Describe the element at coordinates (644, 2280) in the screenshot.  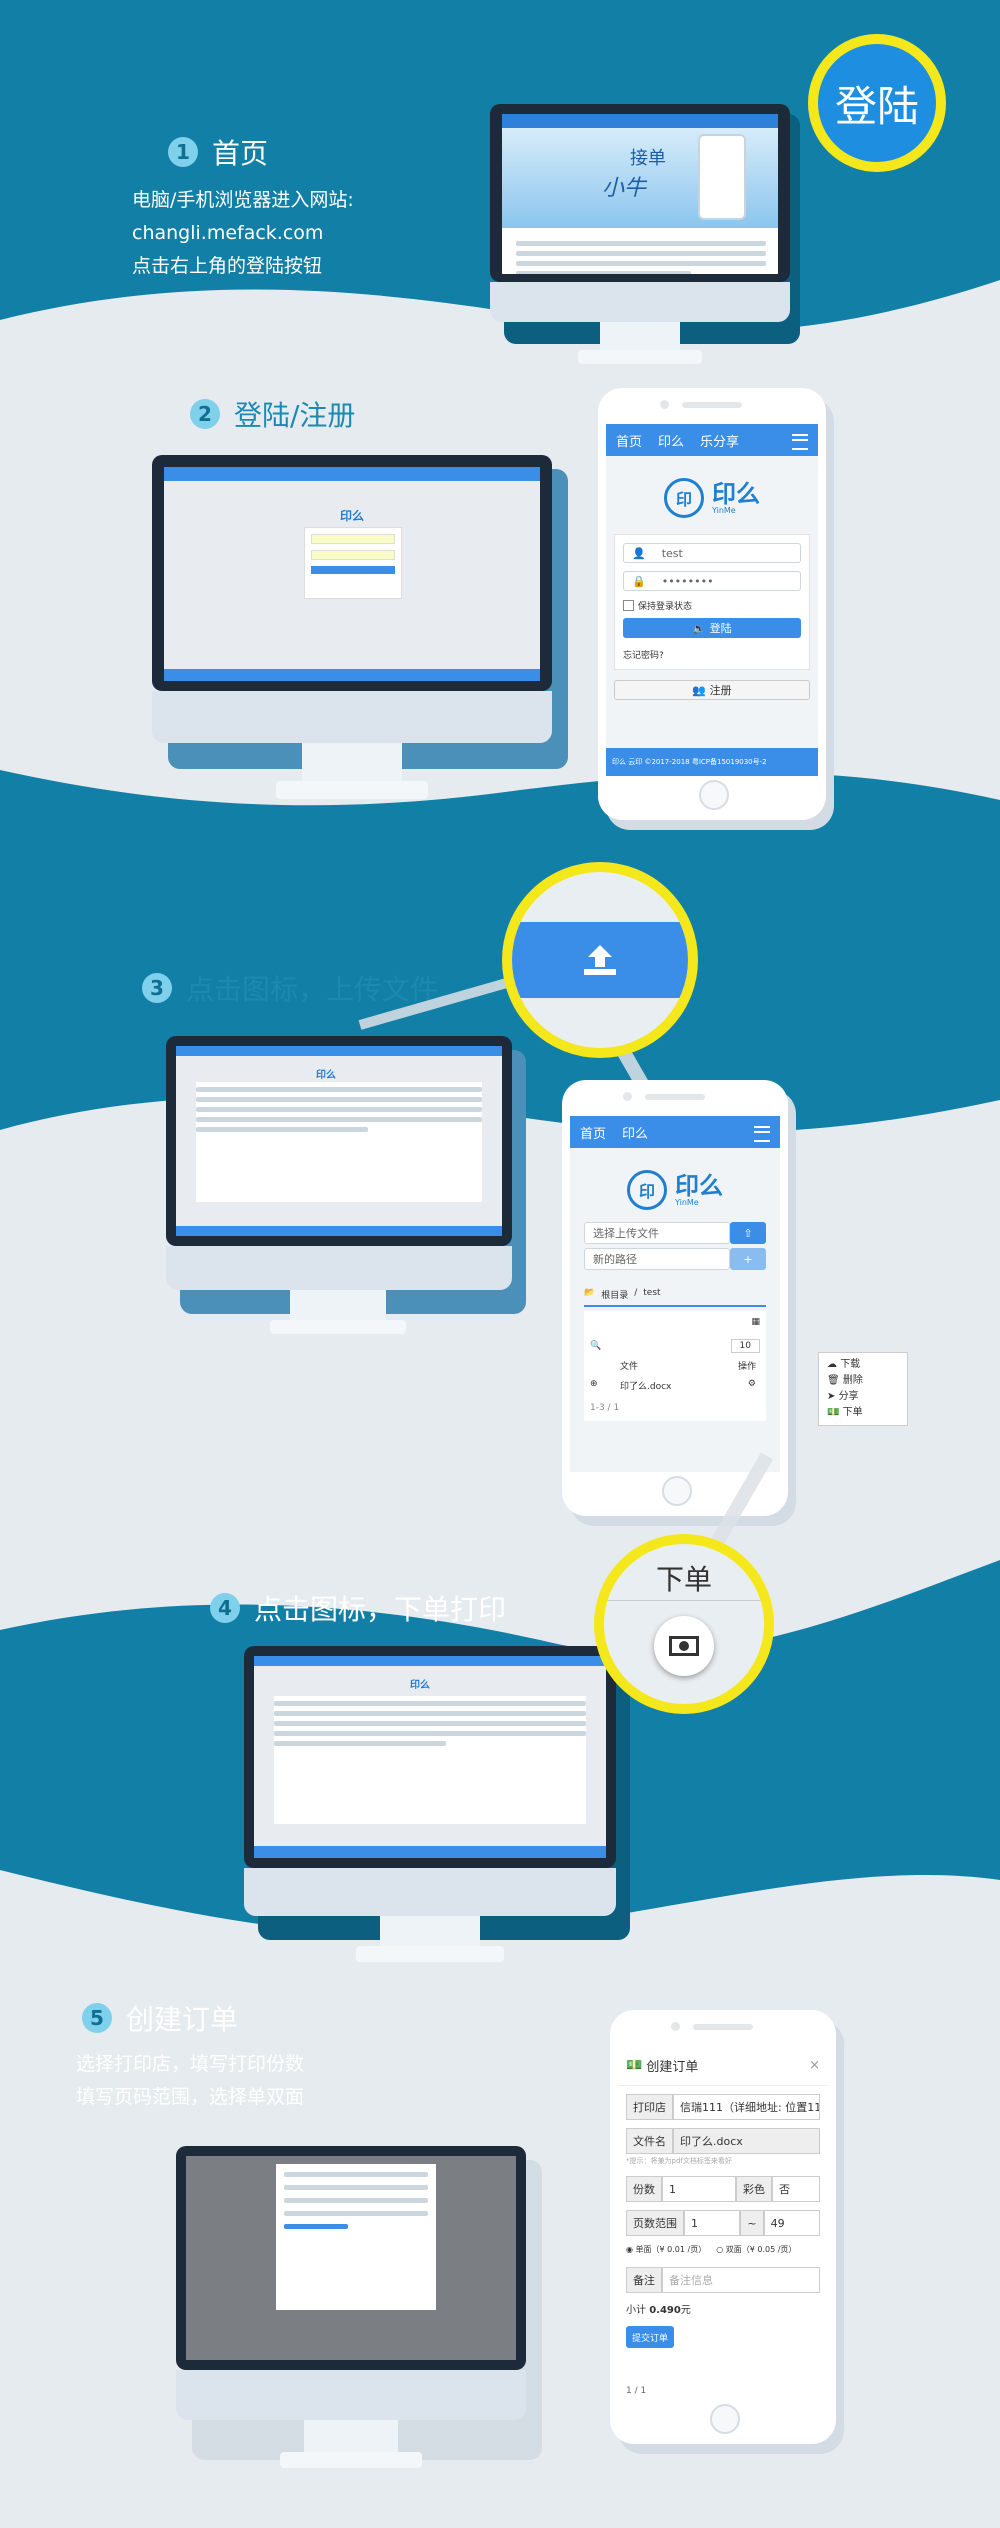
I see `note-label: 备注` at that location.